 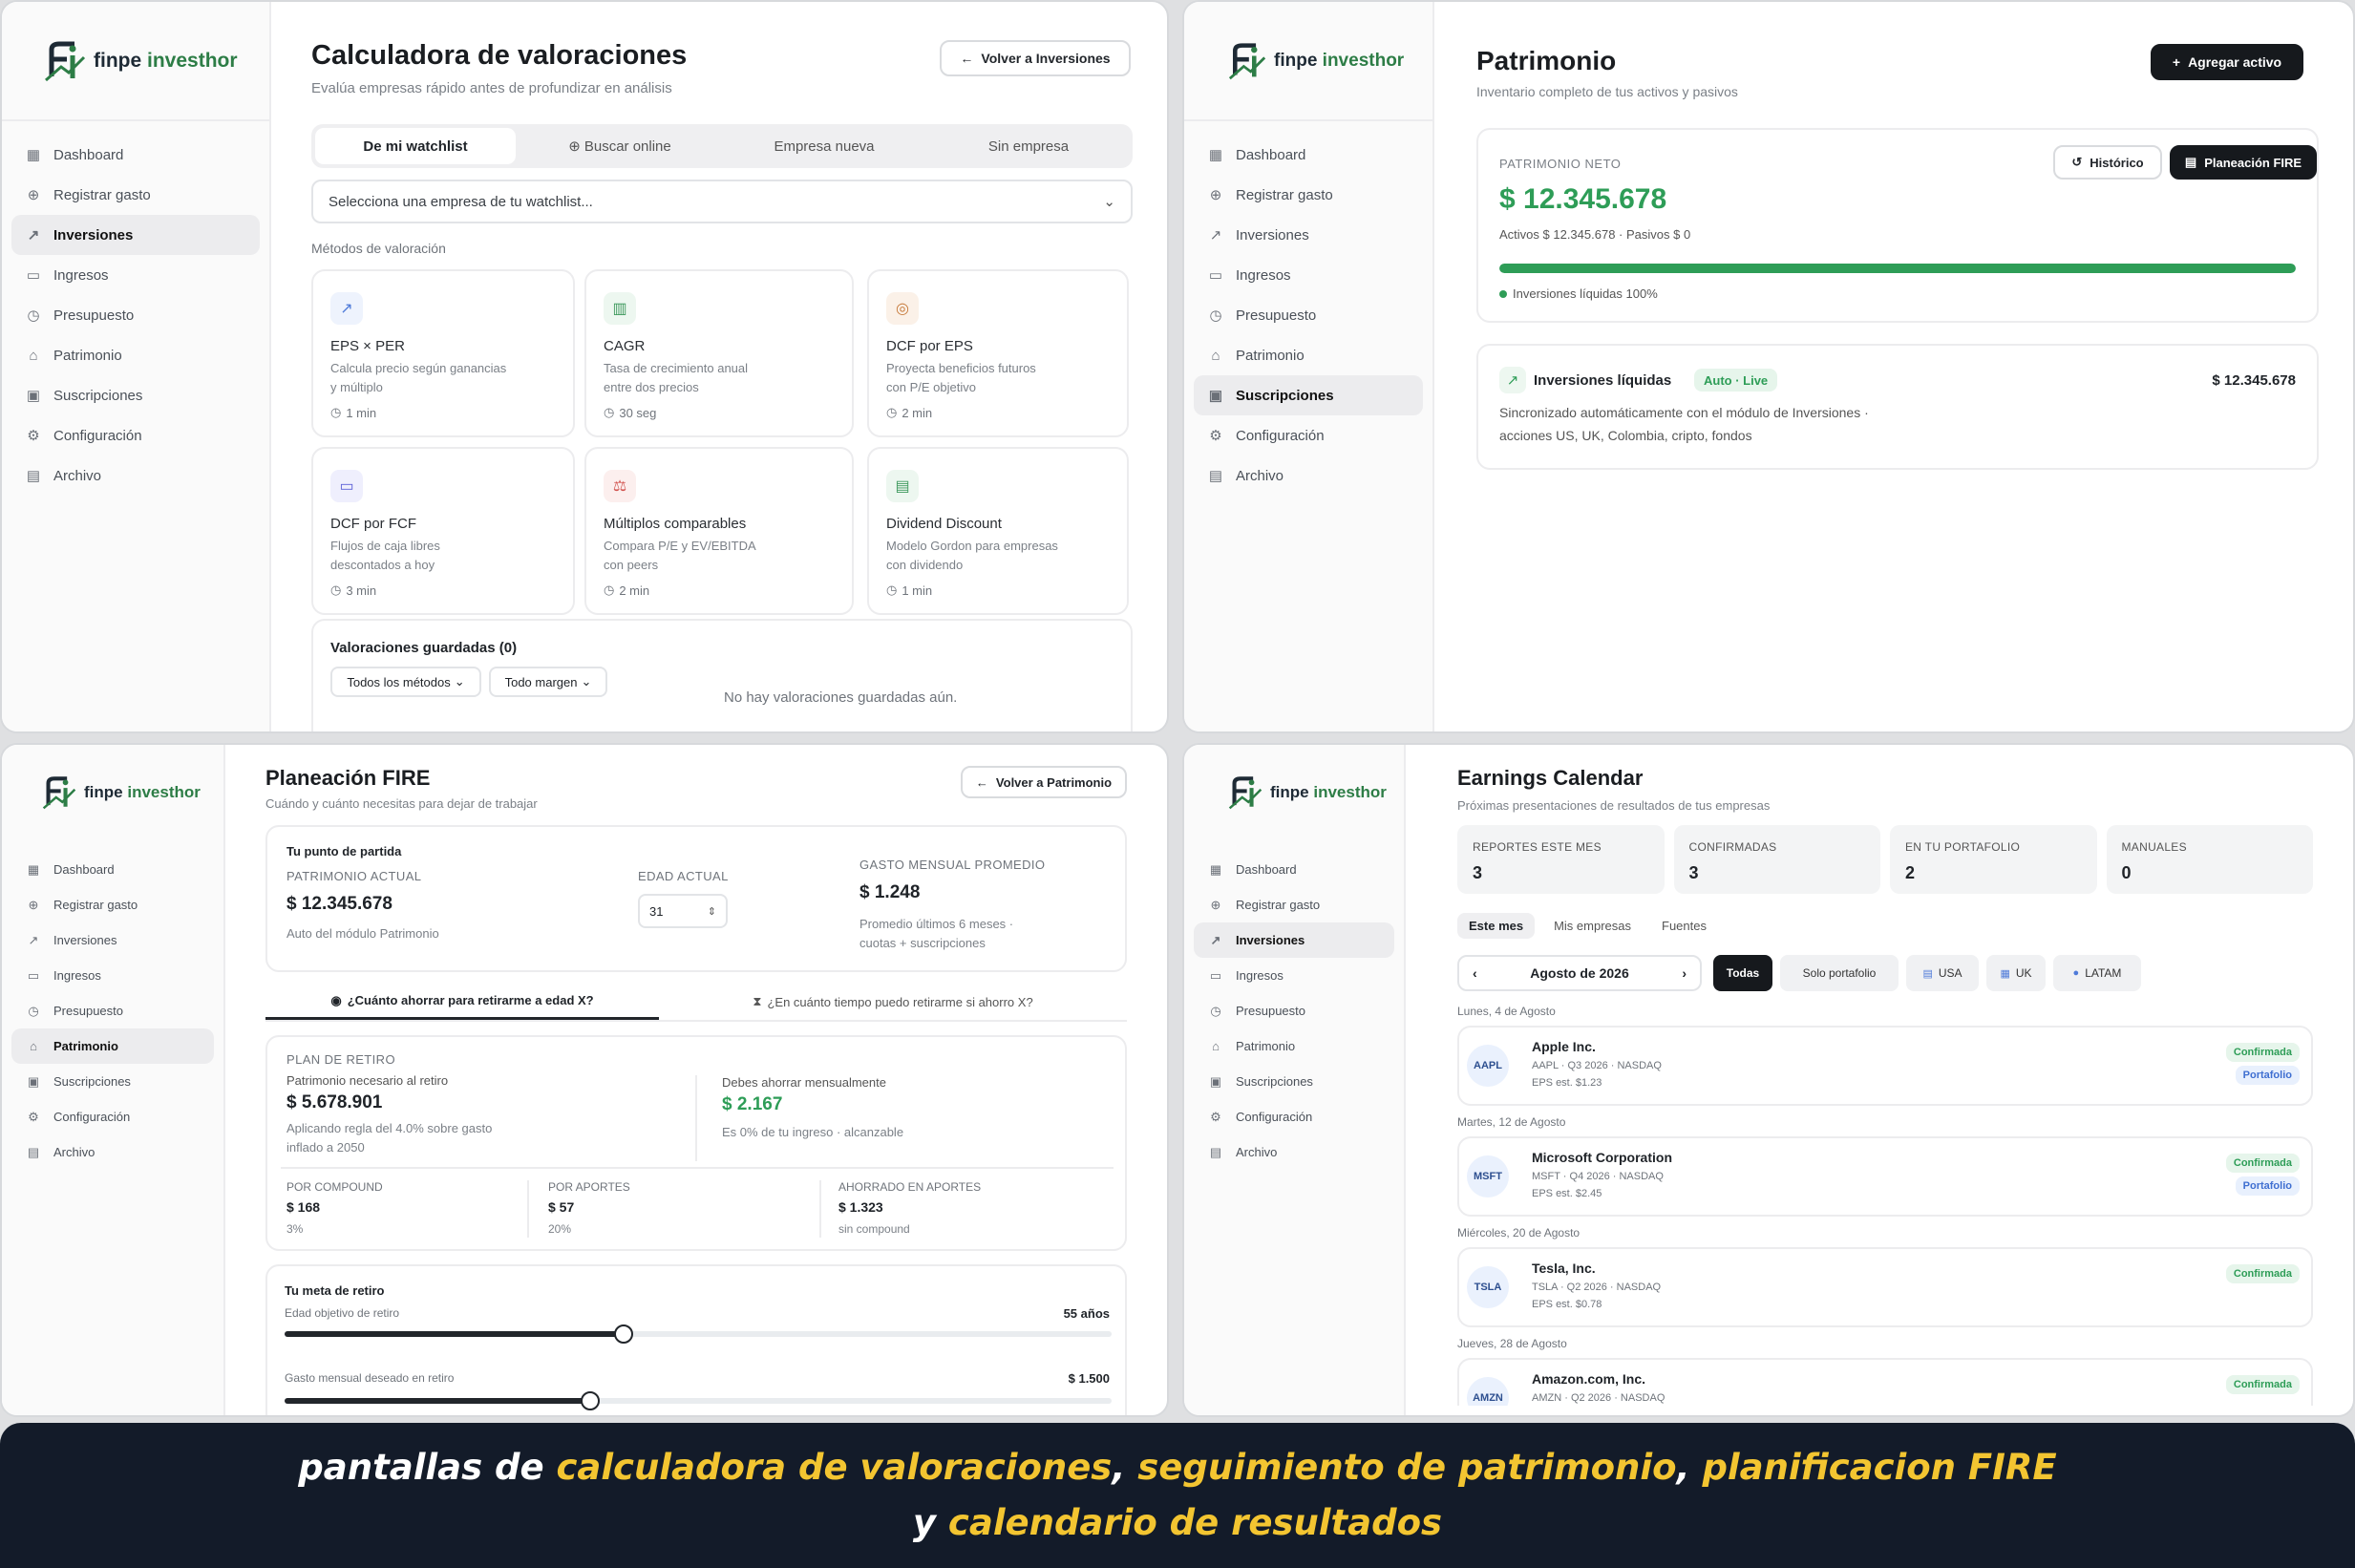 I want to click on tab-sources: Fuentes, so click(x=1684, y=926).